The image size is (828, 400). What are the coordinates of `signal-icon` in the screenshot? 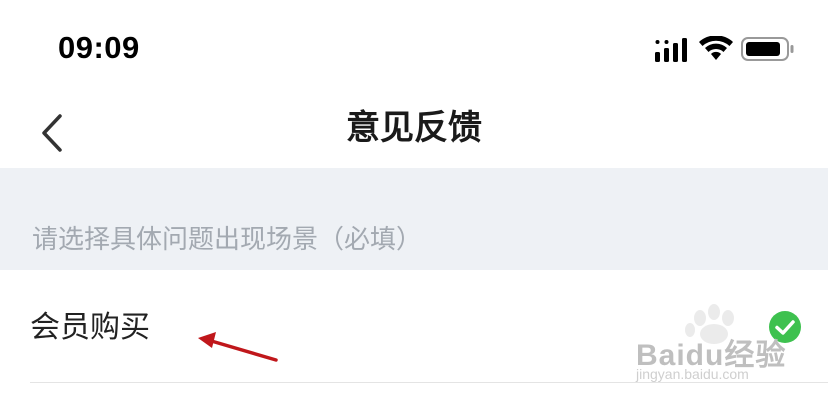 It's located at (671, 50).